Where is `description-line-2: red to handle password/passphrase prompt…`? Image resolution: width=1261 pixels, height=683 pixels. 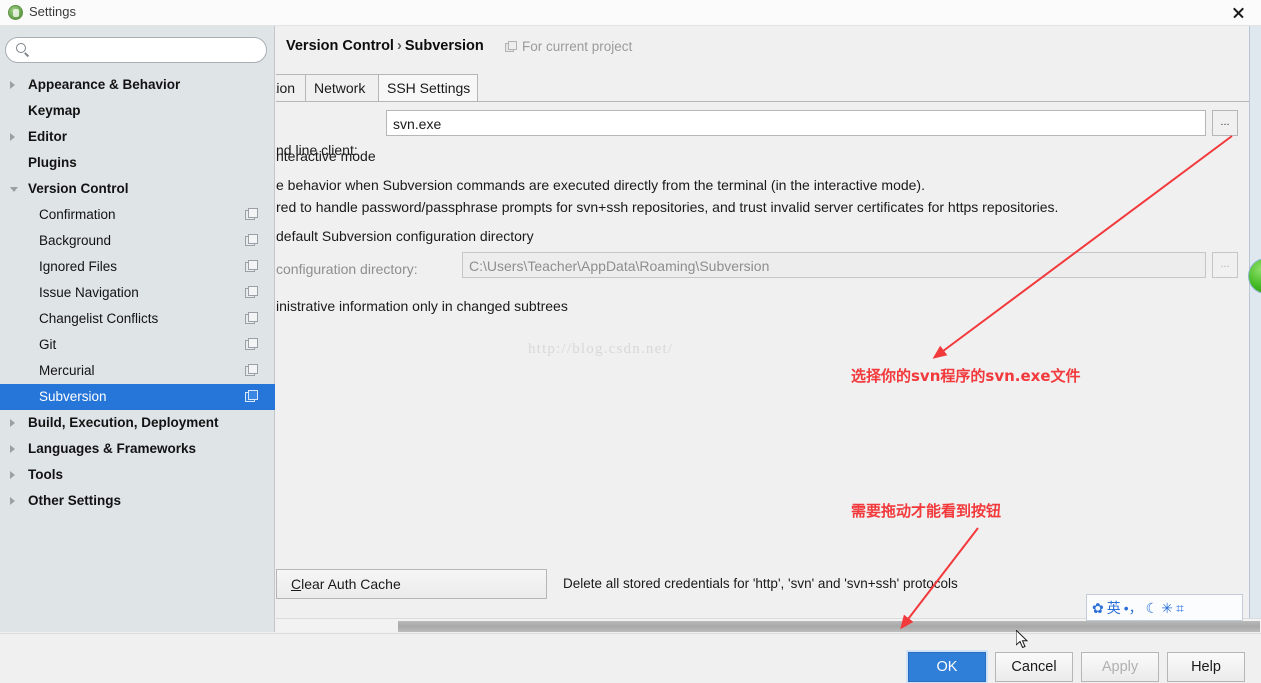
description-line-2: red to handle password/passphrase prompt… is located at coordinates (667, 207).